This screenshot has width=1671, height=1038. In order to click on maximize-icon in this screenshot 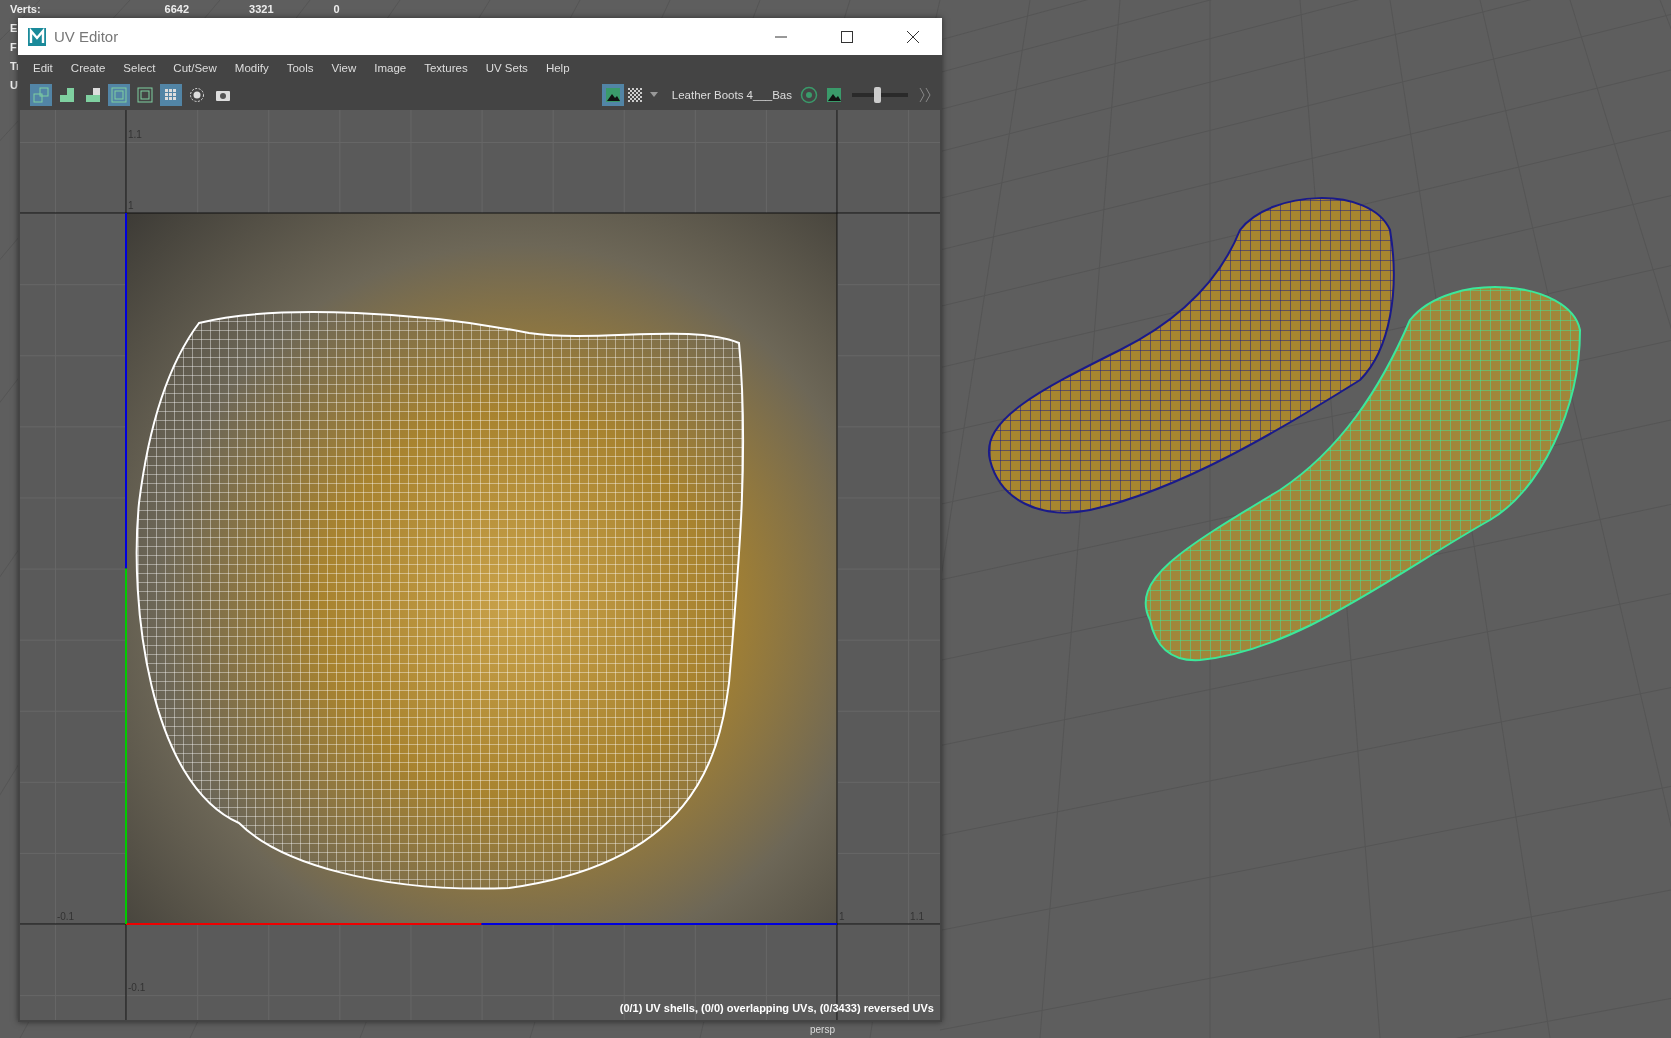, I will do `click(847, 36)`.